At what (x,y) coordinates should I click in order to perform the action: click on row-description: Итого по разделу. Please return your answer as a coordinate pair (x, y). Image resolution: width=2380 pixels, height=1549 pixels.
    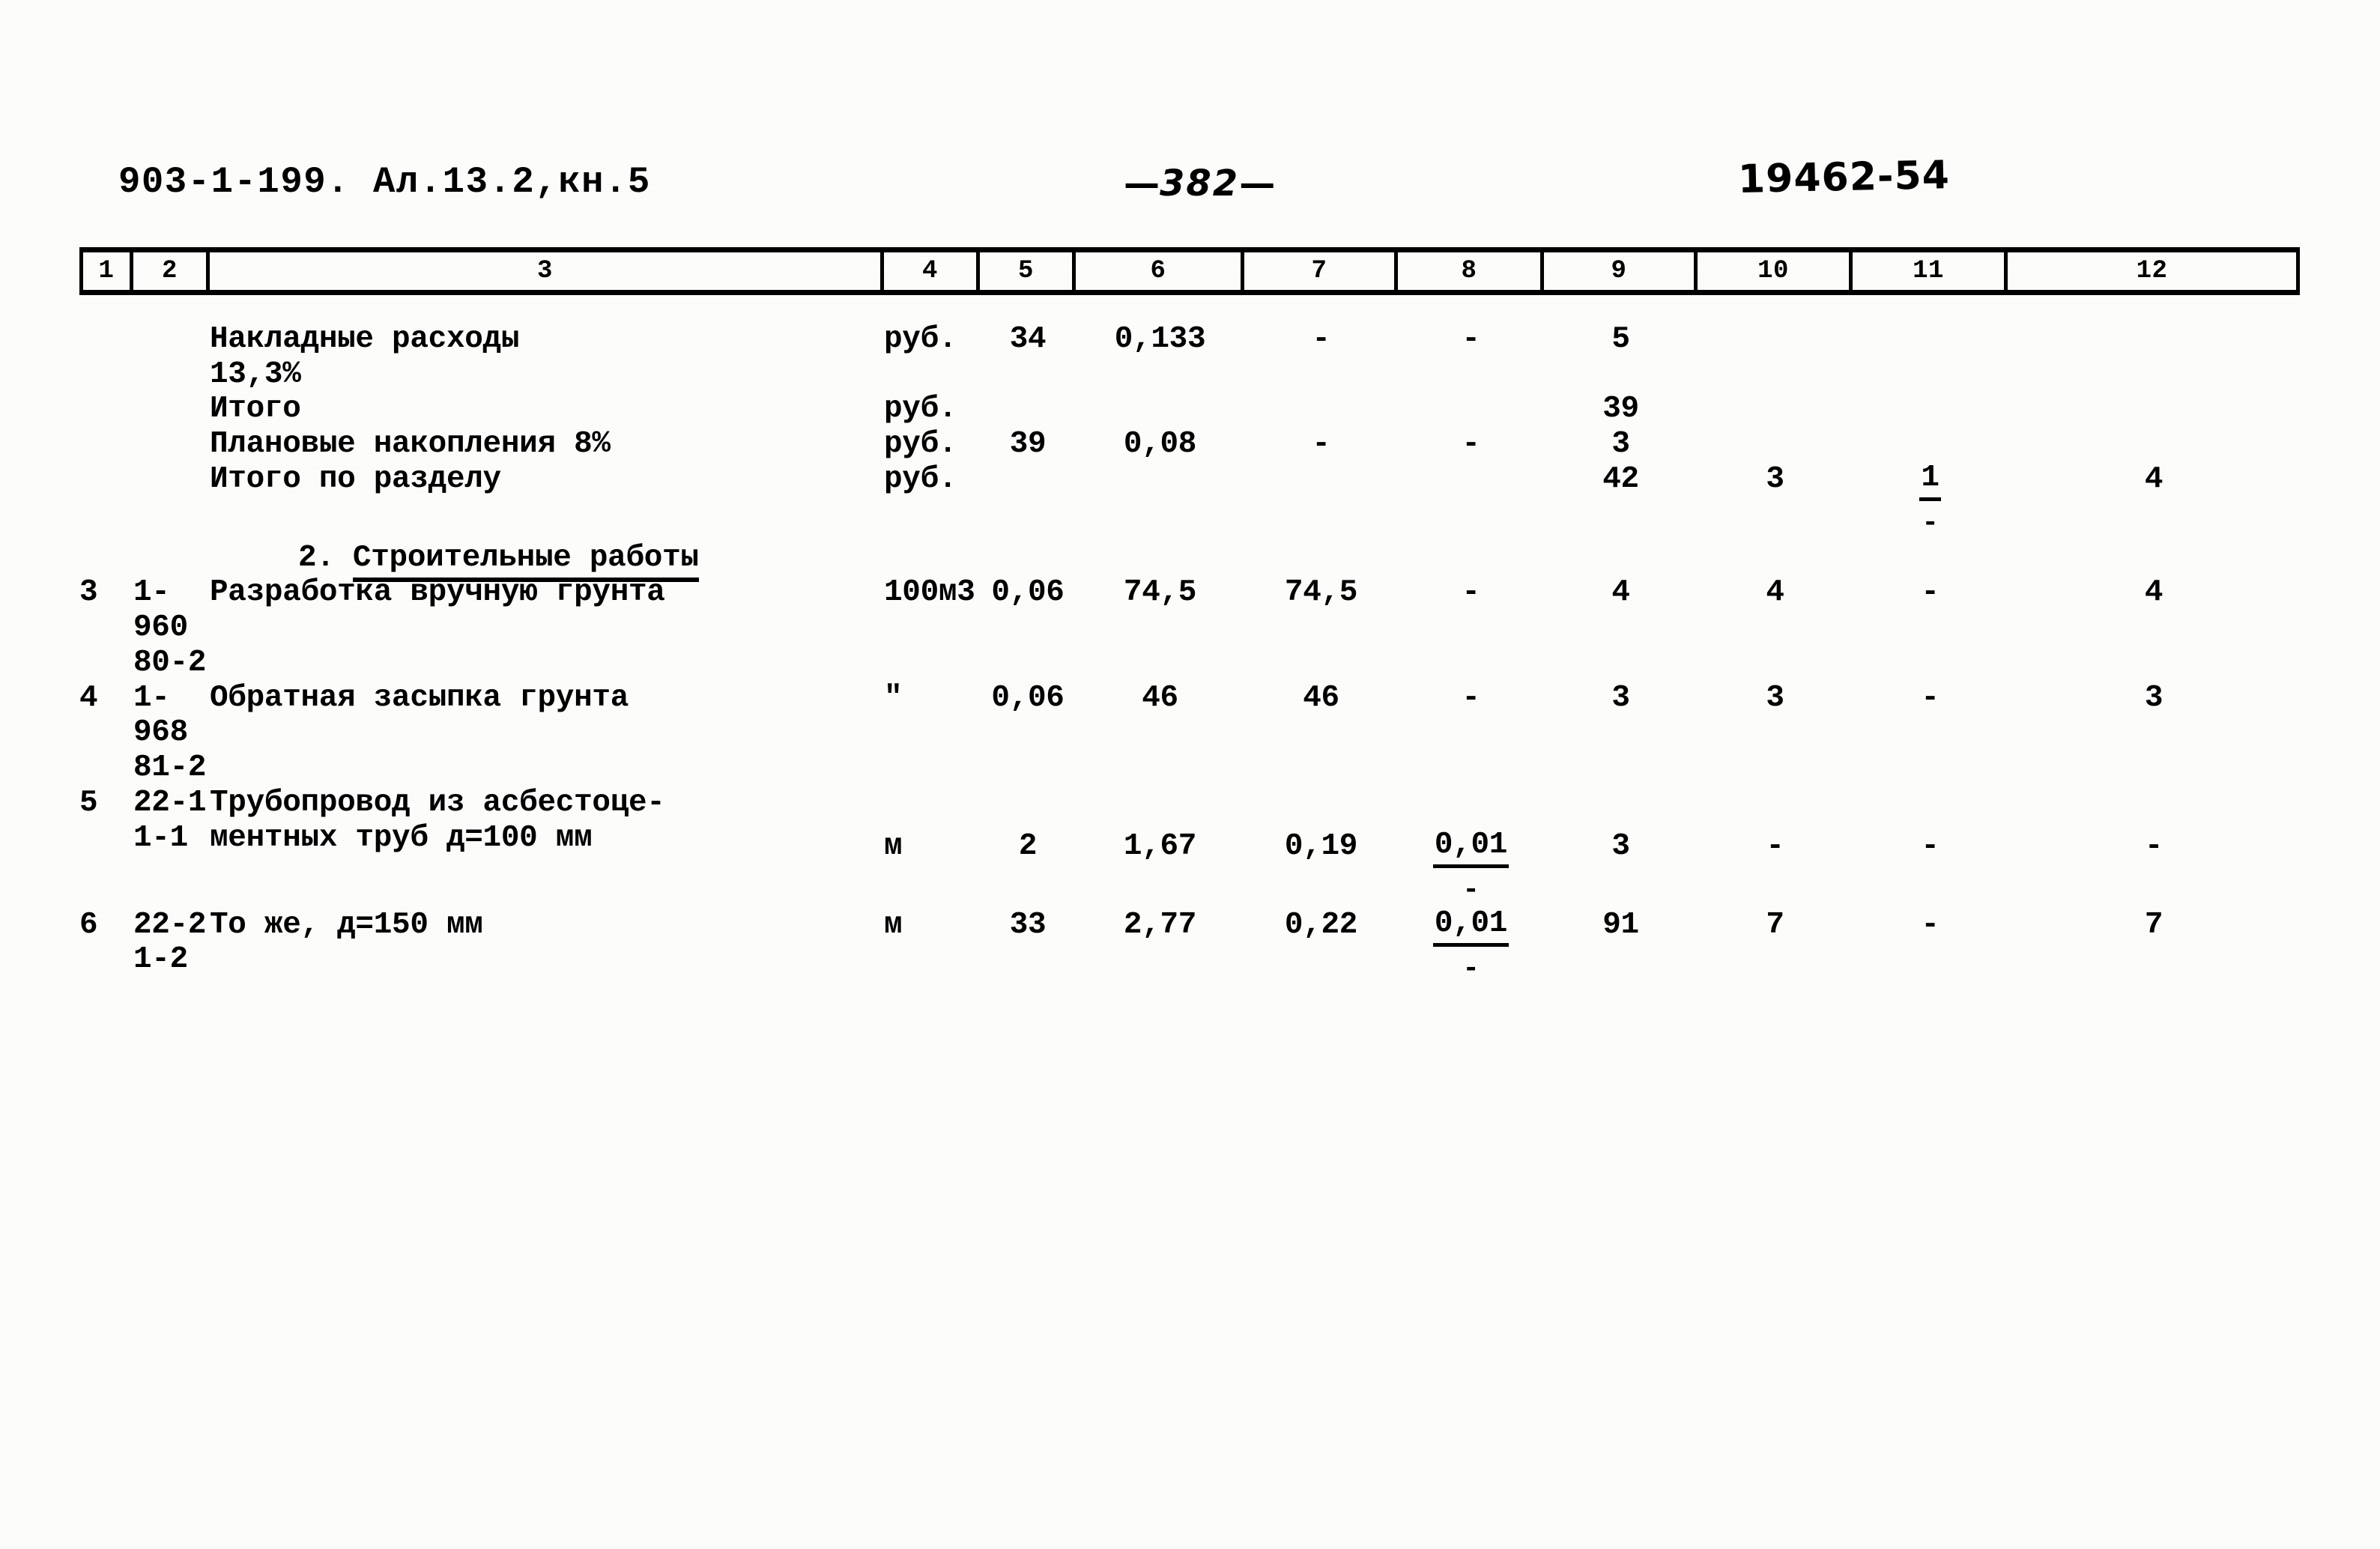
    Looking at the image, I should click on (355, 479).